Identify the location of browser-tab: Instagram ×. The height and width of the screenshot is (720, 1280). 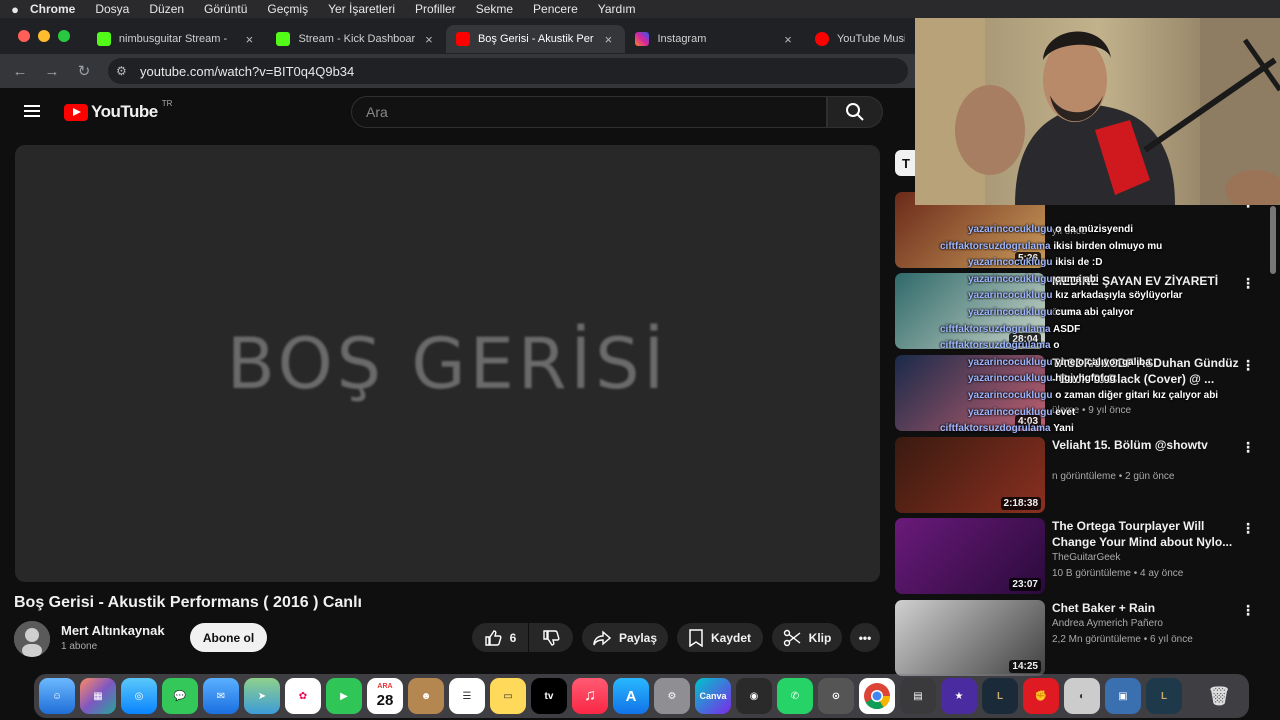
(715, 39).